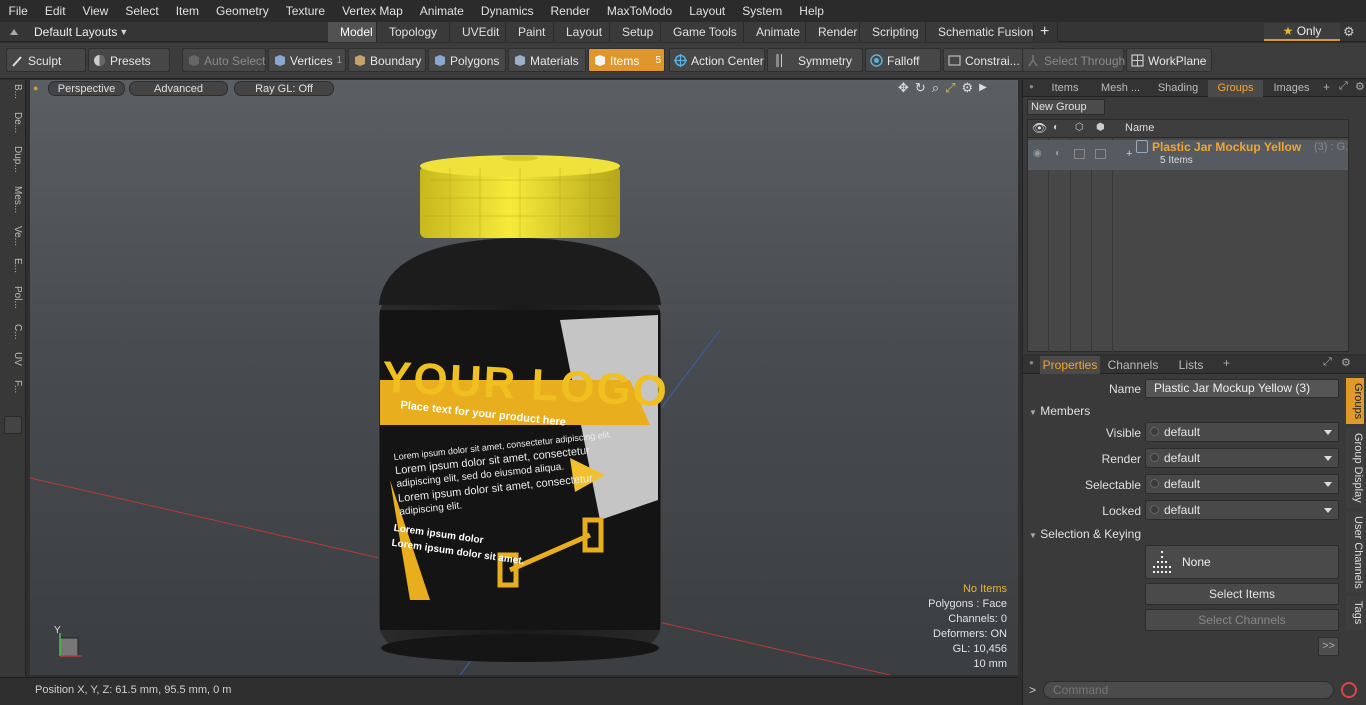 This screenshot has height=705, width=1366. What do you see at coordinates (1355, 552) in the screenshot?
I see `side-tab-user-channels: User Channels` at bounding box center [1355, 552].